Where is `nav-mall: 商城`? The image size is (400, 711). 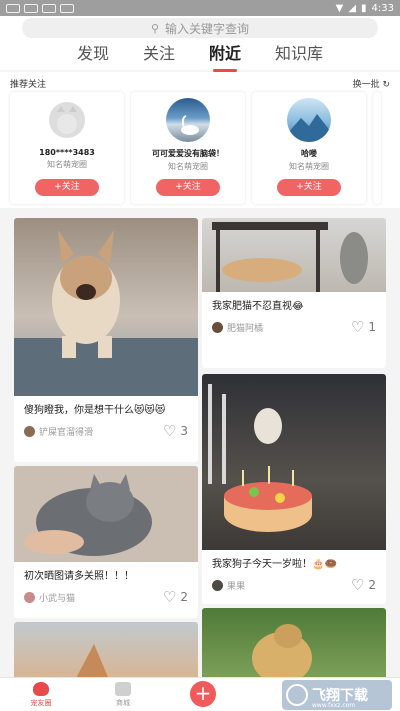
nav-mall: 商城 is located at coordinates (123, 695).